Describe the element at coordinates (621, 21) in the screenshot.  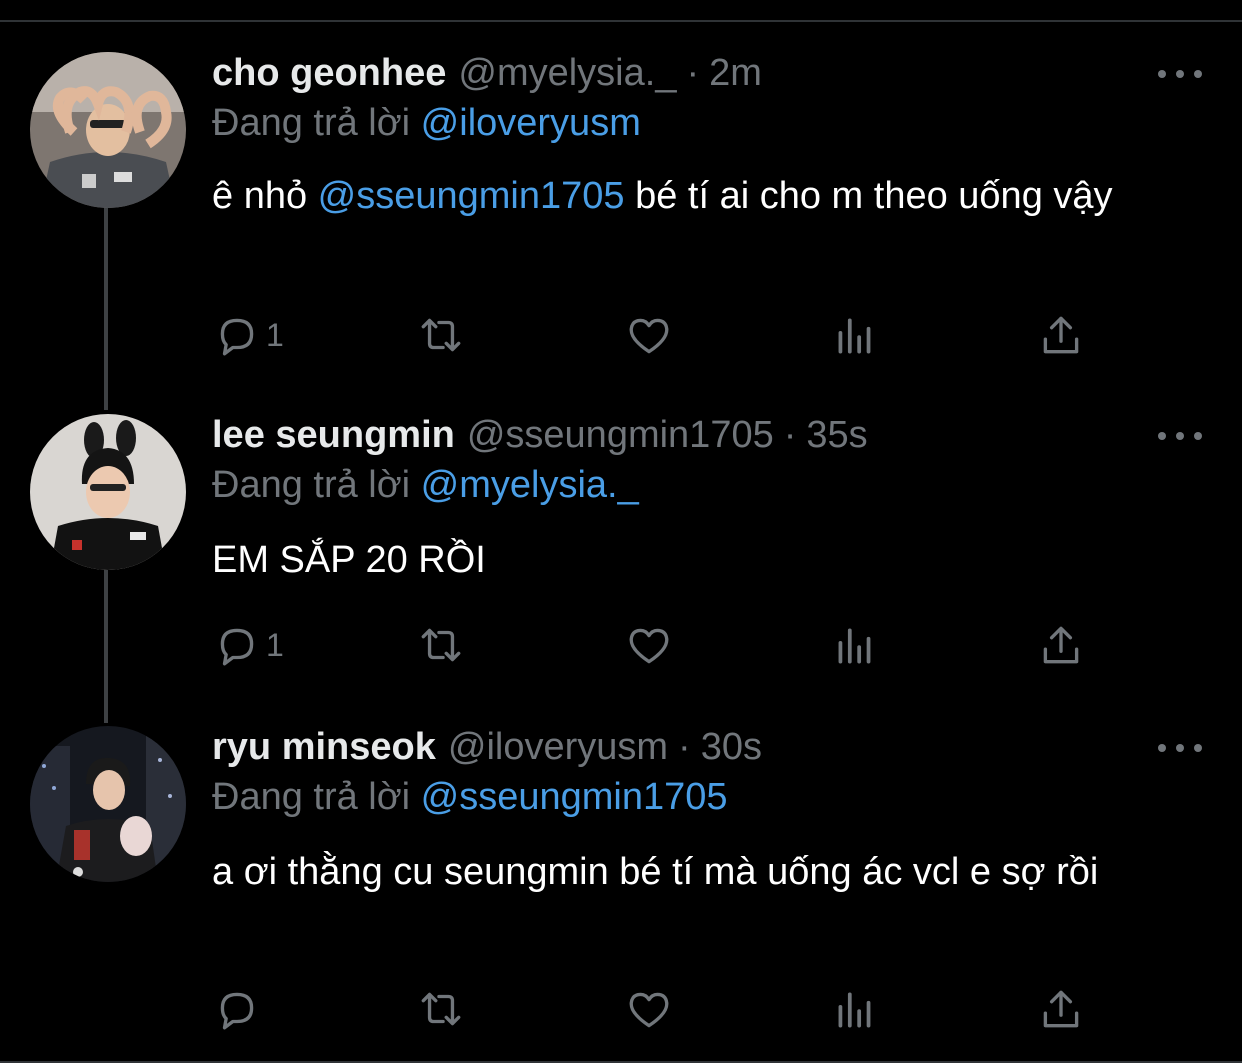
I see `top-divider` at that location.